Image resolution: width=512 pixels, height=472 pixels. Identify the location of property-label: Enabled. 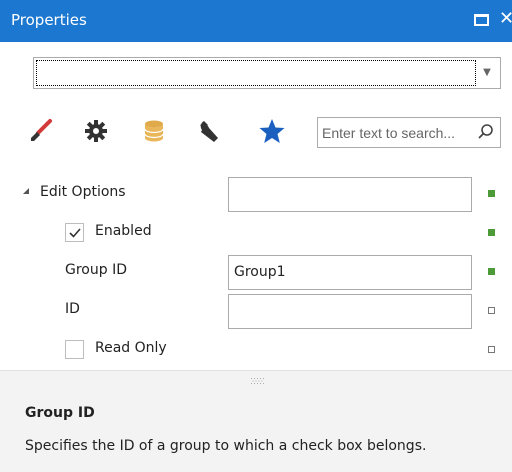
(123, 231).